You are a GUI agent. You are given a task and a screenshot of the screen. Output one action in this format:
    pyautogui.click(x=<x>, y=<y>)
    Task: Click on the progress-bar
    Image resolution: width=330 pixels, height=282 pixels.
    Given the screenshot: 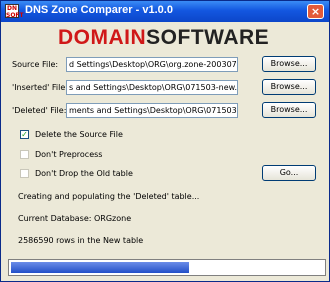 What is the action you would take?
    pyautogui.click(x=167, y=267)
    